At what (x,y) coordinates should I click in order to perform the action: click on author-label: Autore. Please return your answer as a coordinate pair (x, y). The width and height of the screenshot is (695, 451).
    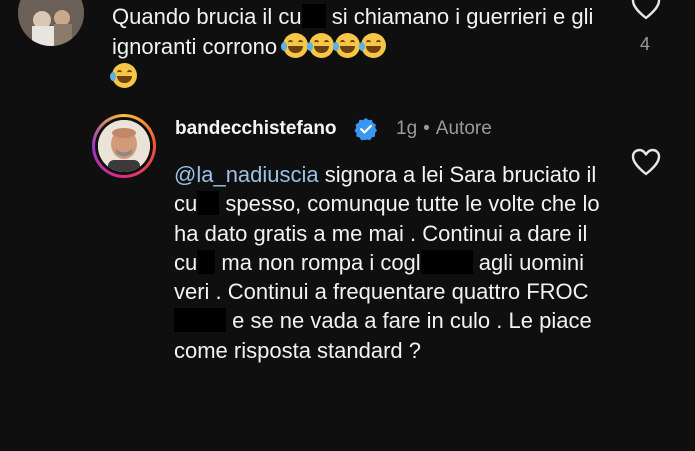
    Looking at the image, I should click on (463, 128).